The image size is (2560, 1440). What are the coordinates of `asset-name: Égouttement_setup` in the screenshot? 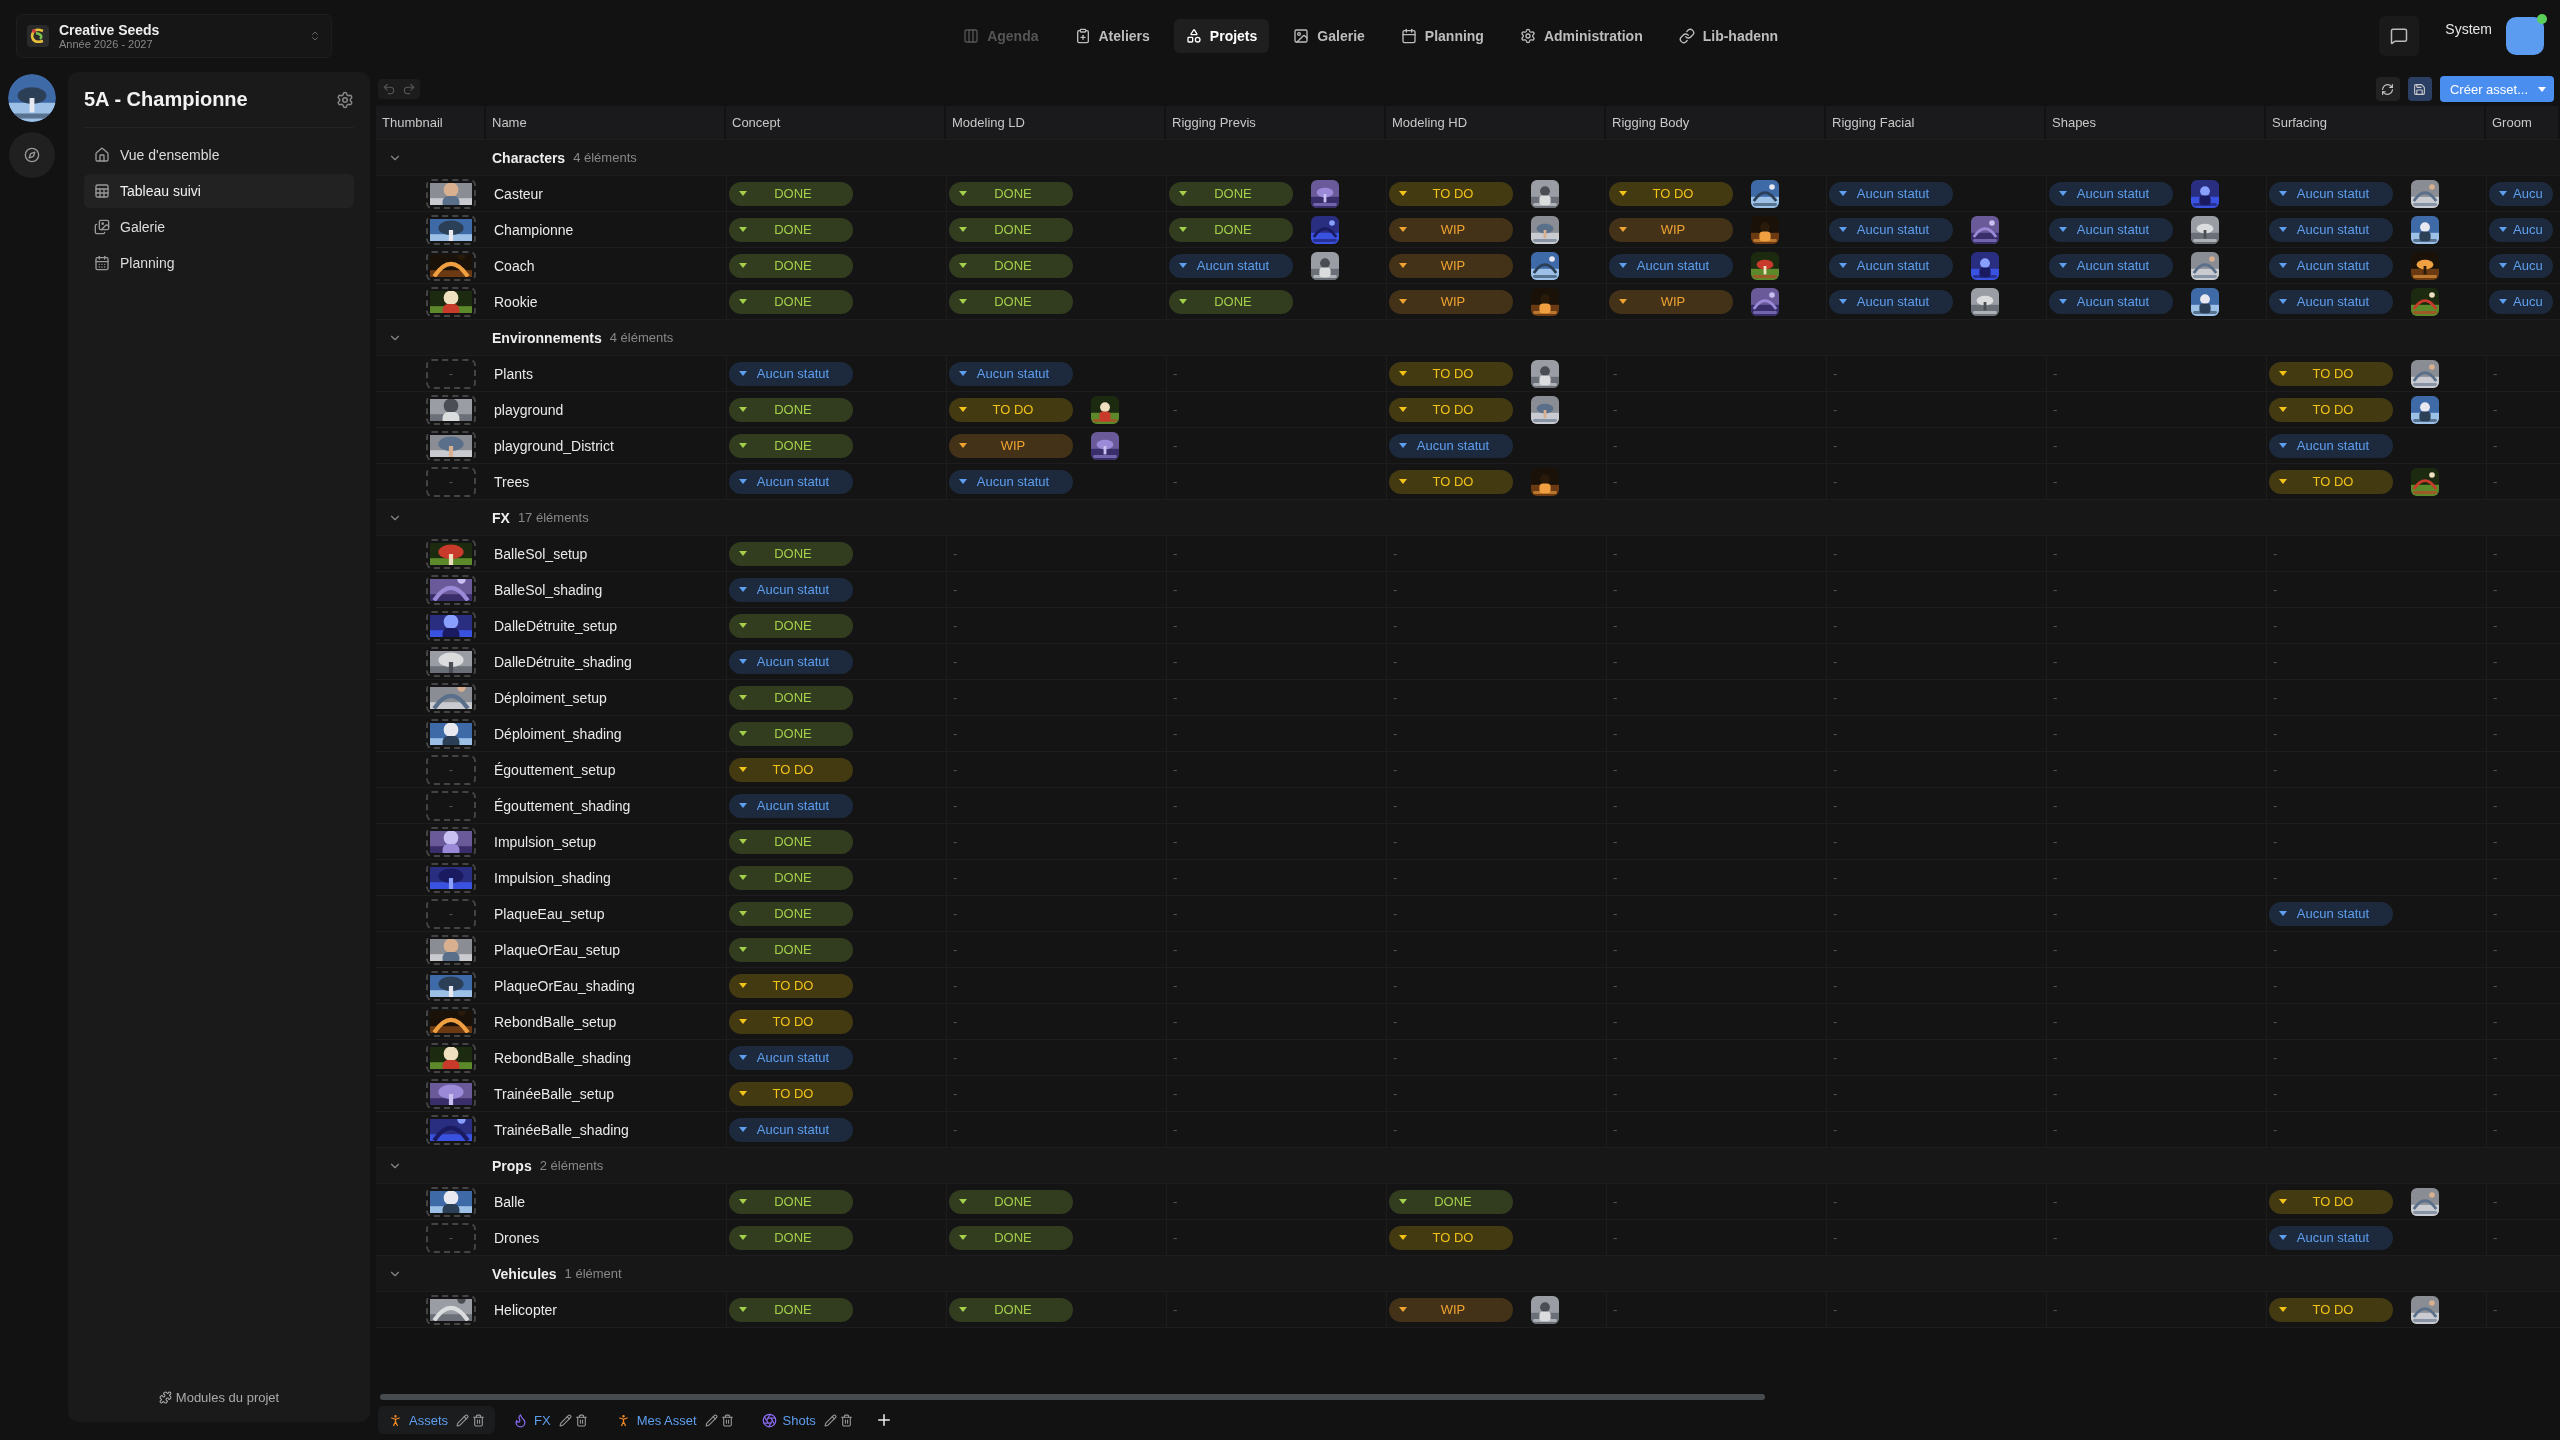 It's located at (552, 769).